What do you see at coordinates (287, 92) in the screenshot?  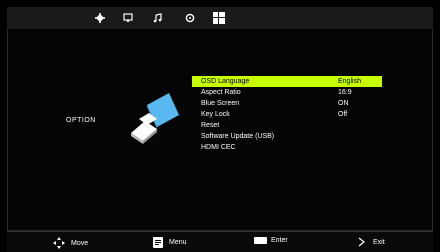 I see `menu-item-aspect-ratio: Aspect Ratio 16:9` at bounding box center [287, 92].